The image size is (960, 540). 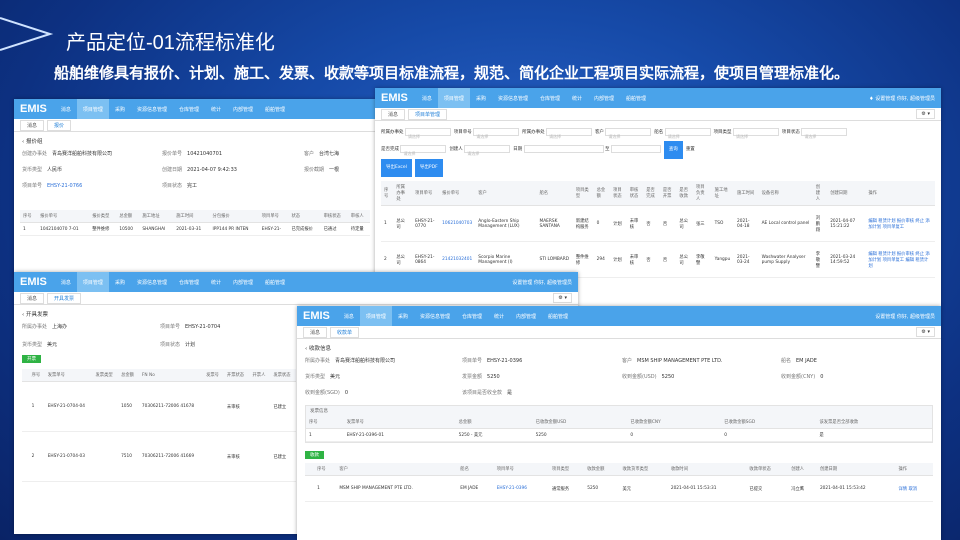 I want to click on project-no-input: 请选择, so click(x=496, y=133).